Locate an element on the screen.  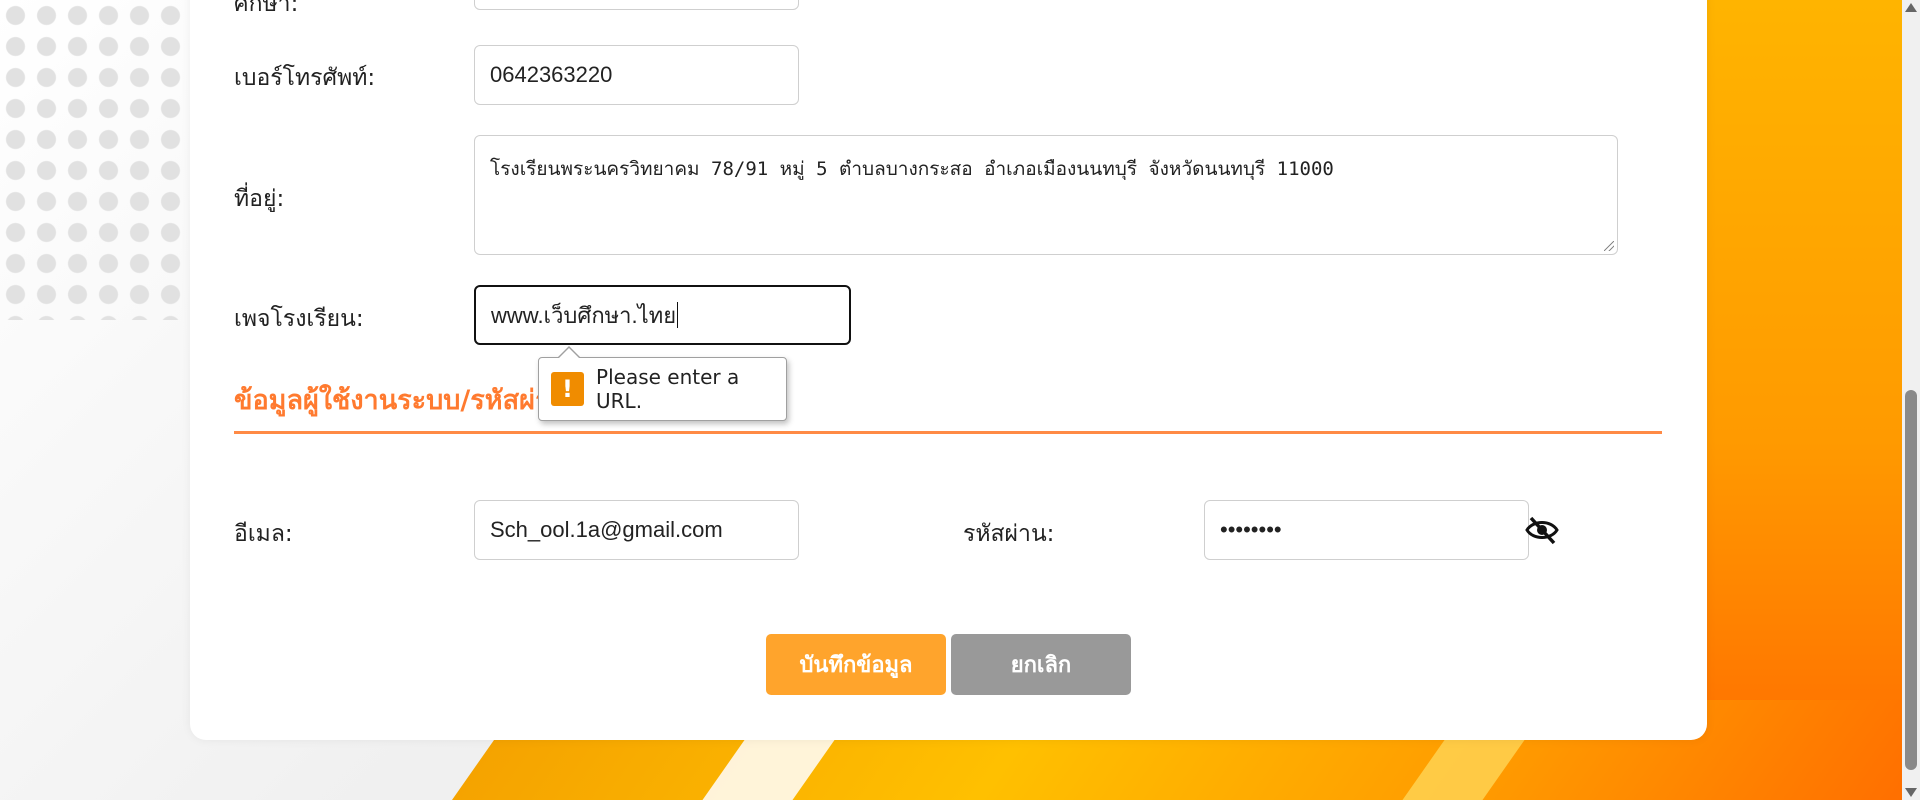
phone-input: 0642363220 is located at coordinates (636, 75).